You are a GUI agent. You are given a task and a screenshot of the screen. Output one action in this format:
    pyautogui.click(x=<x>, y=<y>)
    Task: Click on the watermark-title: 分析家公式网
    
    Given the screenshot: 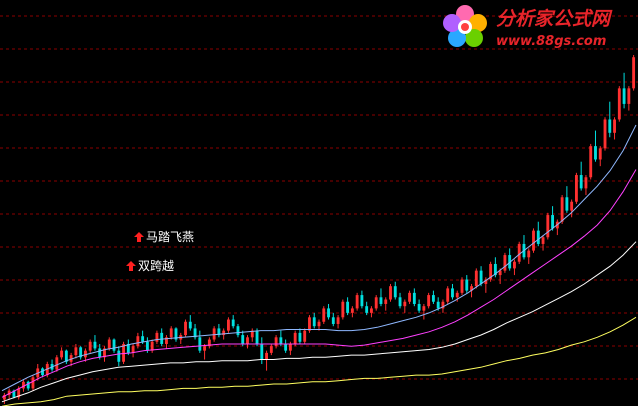 What is the action you would take?
    pyautogui.click(x=554, y=19)
    